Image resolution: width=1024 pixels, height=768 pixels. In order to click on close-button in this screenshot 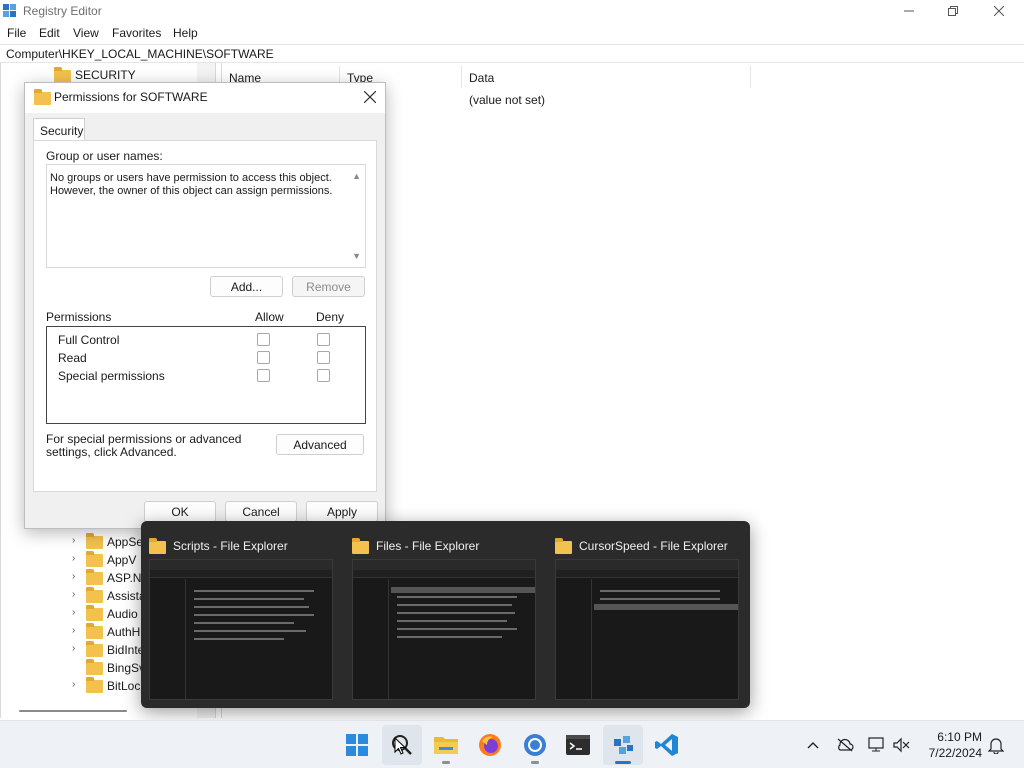, I will do `click(999, 11)`.